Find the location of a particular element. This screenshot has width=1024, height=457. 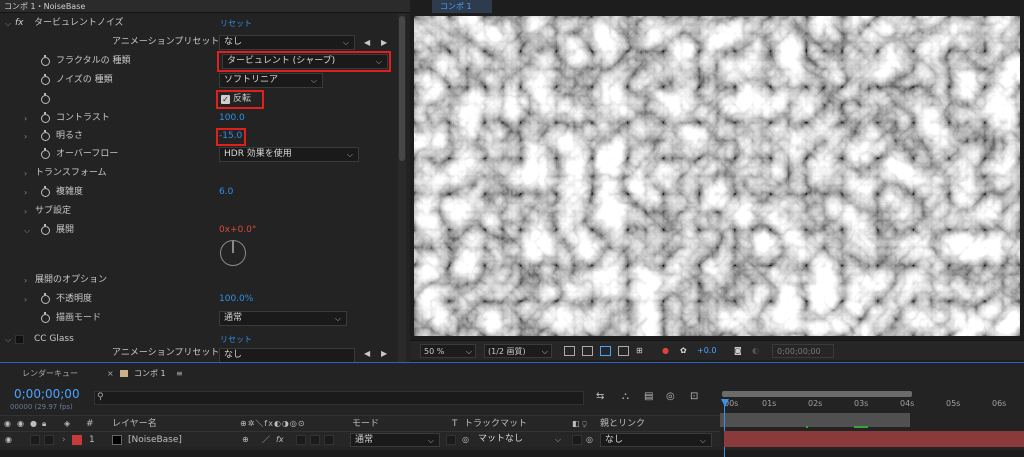

parent-dropdown: なし ⌵ is located at coordinates (656, 440).